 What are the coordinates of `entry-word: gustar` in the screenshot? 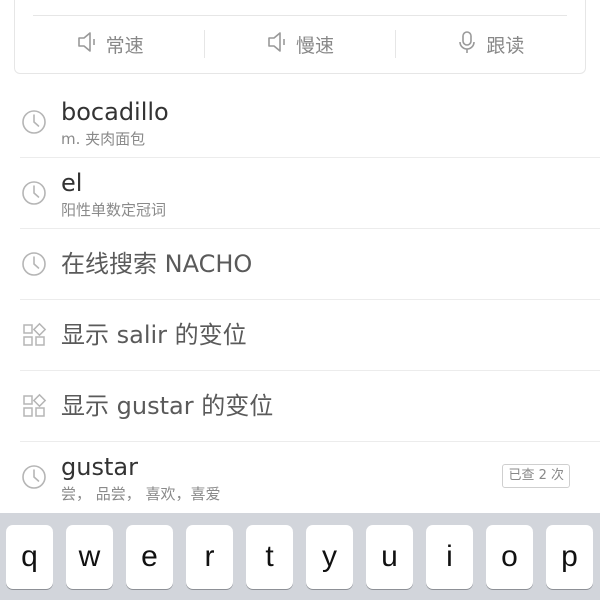 It's located at (99, 467).